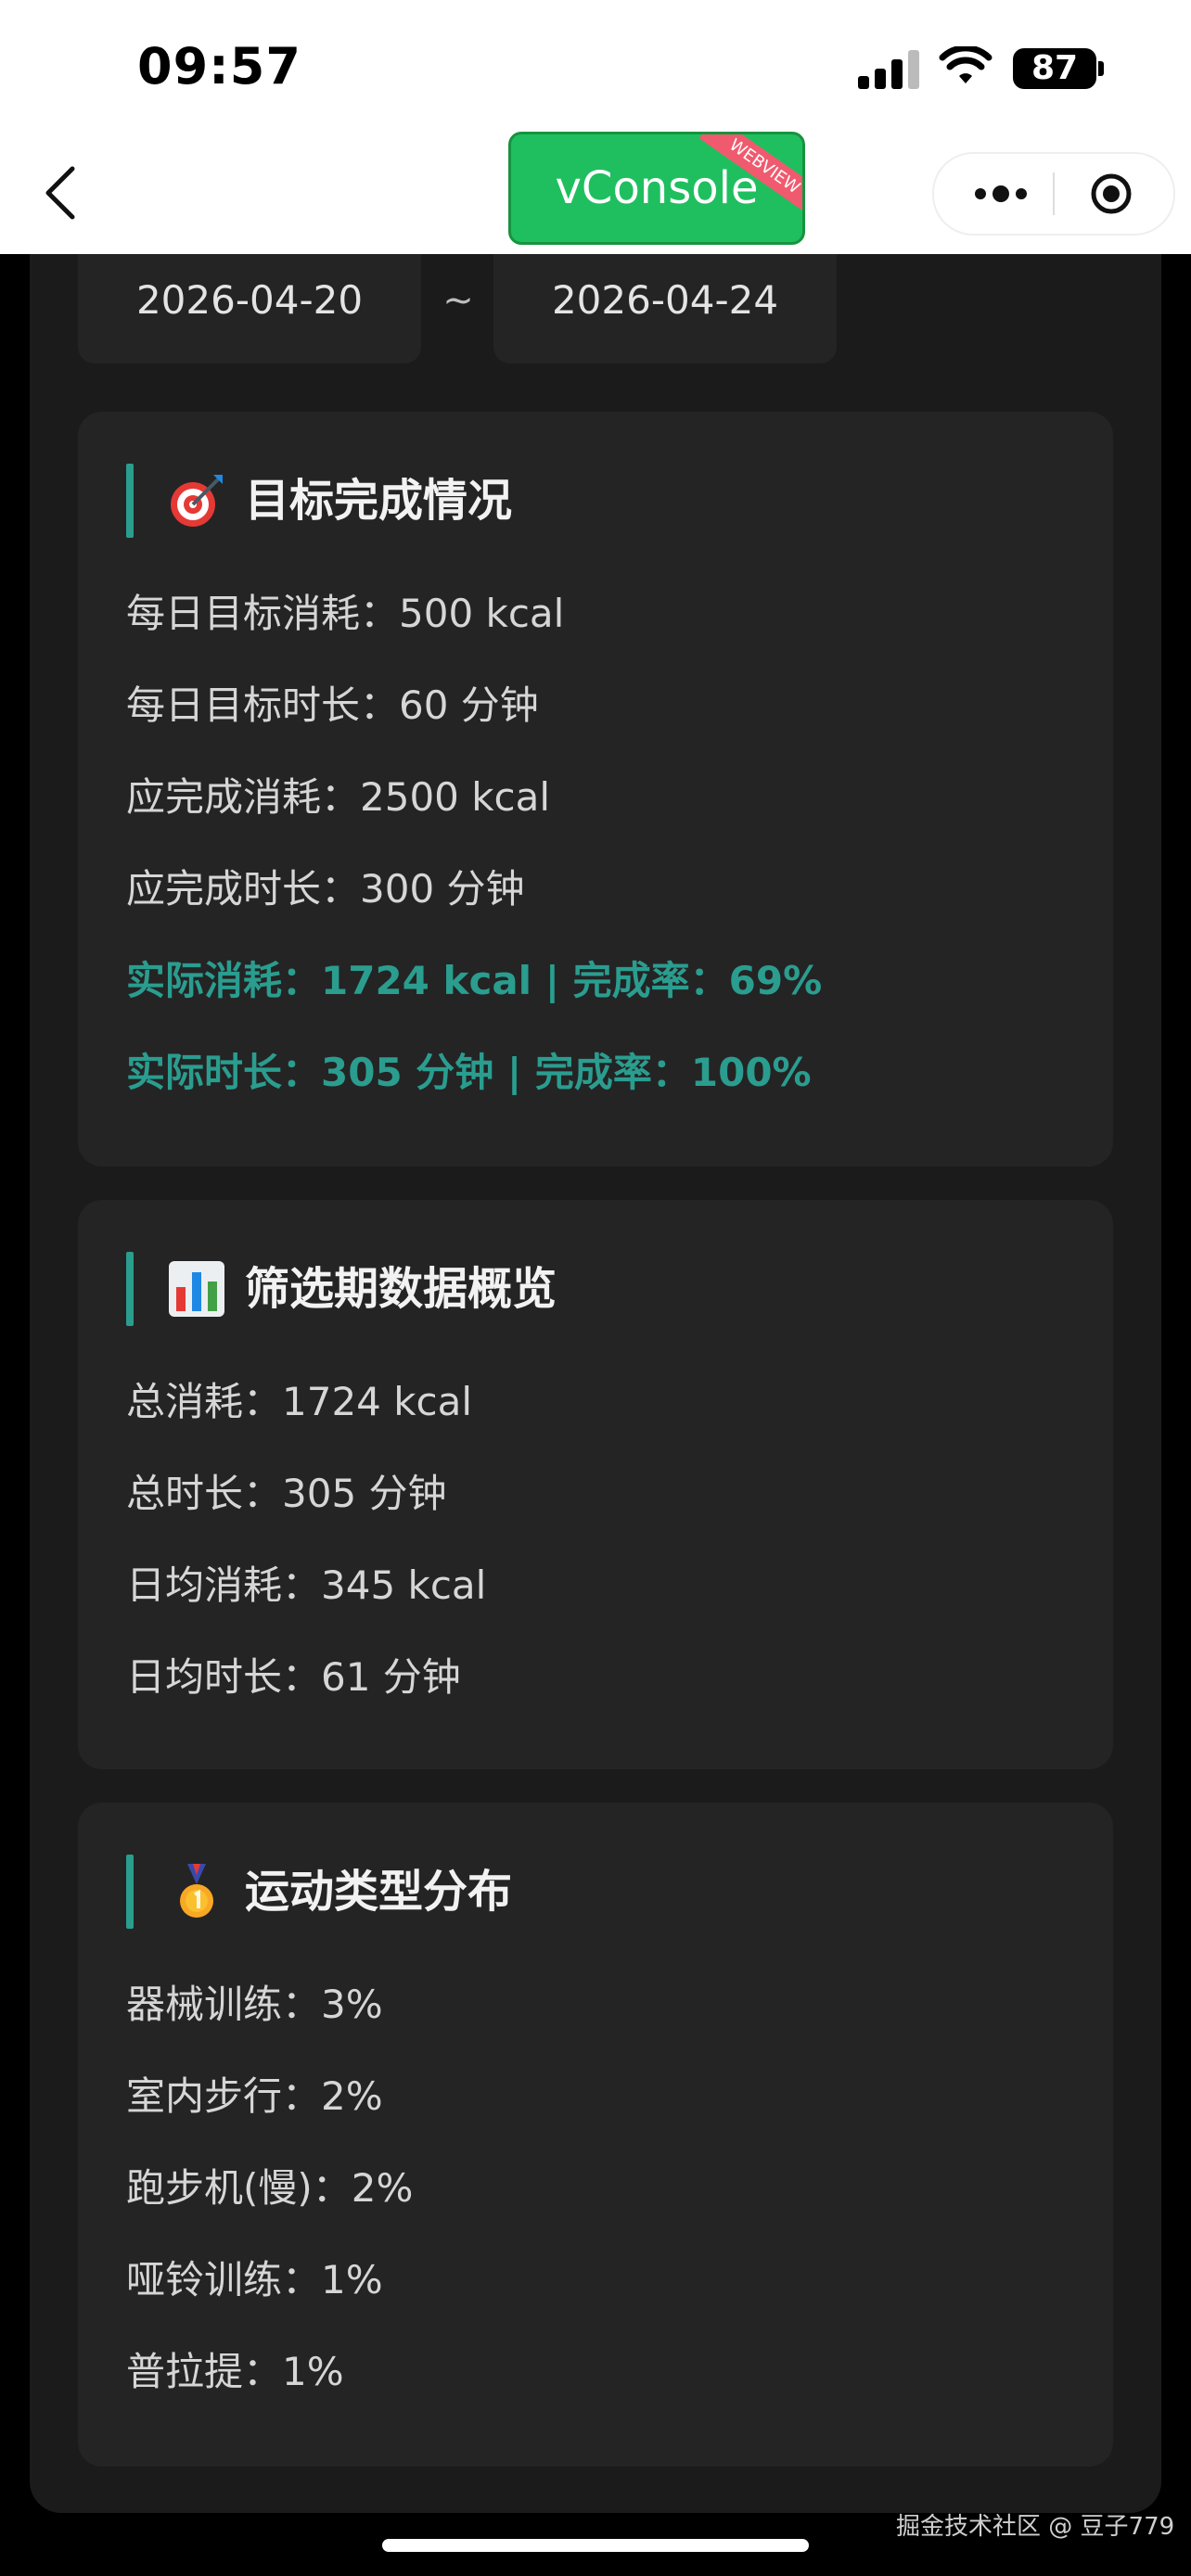 This screenshot has height=2576, width=1191. I want to click on type-row-equipment: 器械训练：3%, so click(254, 2005).